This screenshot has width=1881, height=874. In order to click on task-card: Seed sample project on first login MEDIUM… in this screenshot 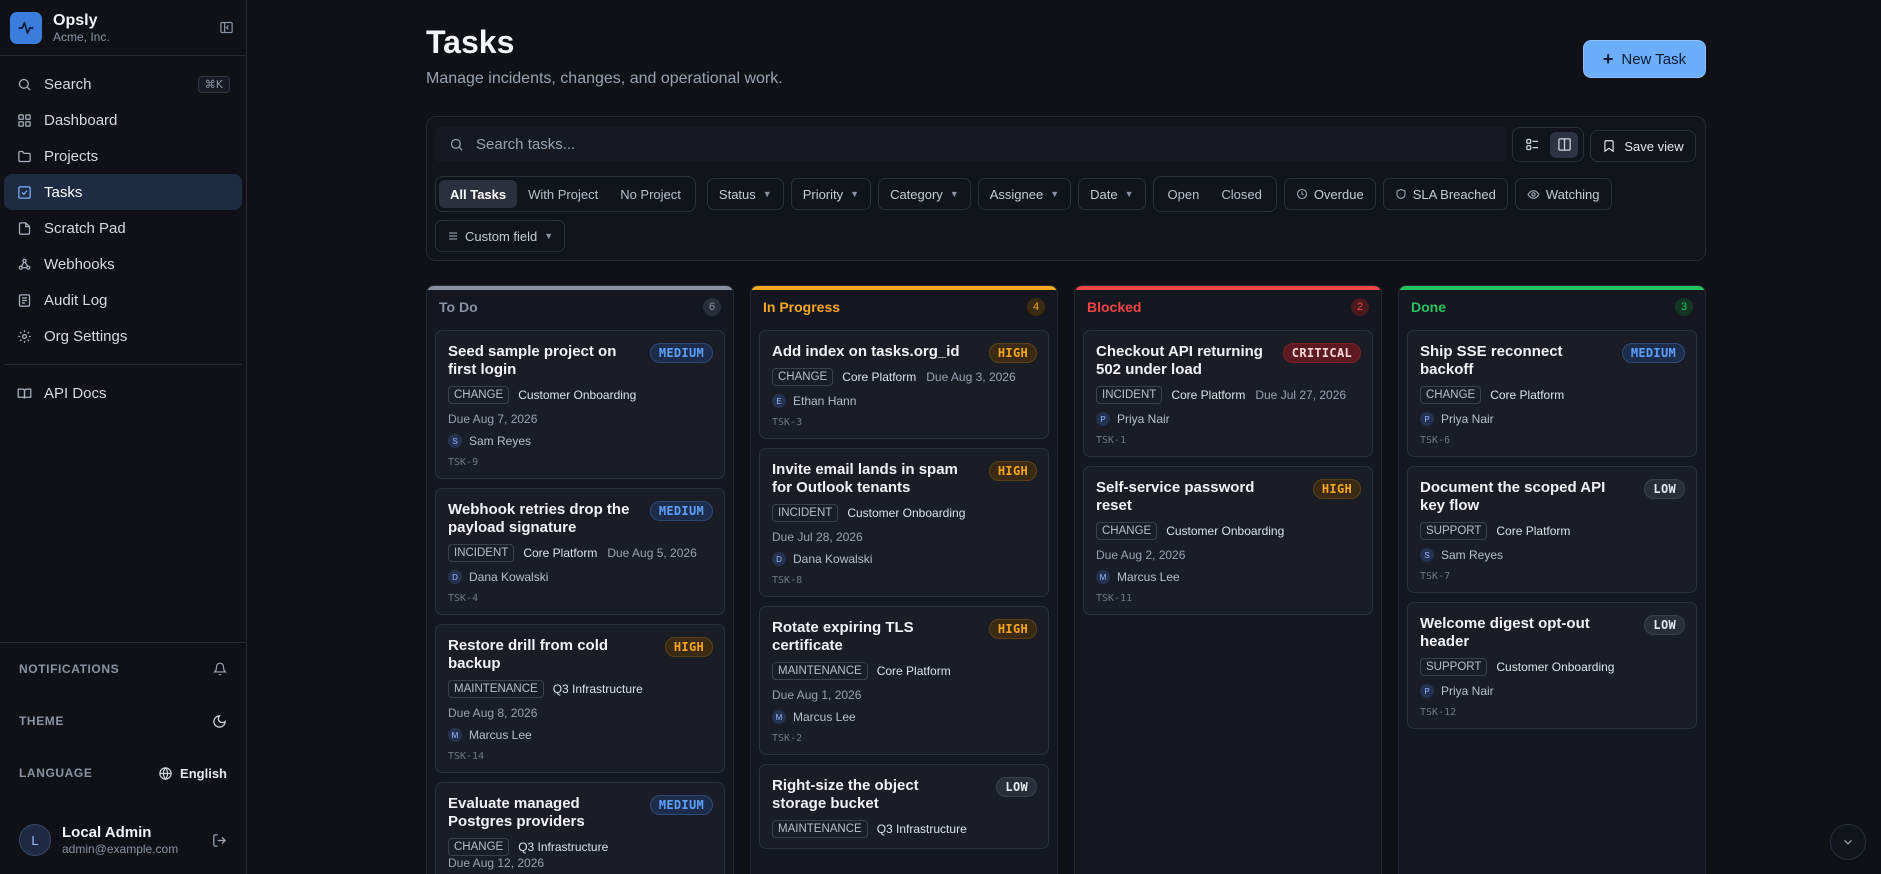, I will do `click(580, 404)`.